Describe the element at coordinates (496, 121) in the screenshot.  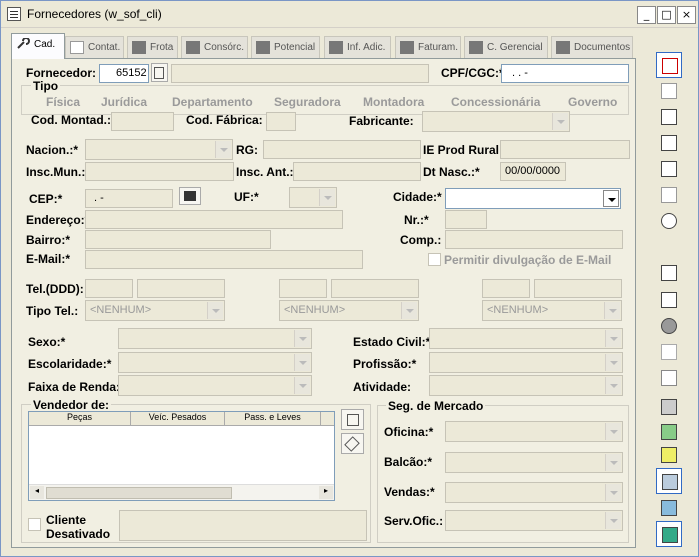
I see `fabricante-select` at that location.